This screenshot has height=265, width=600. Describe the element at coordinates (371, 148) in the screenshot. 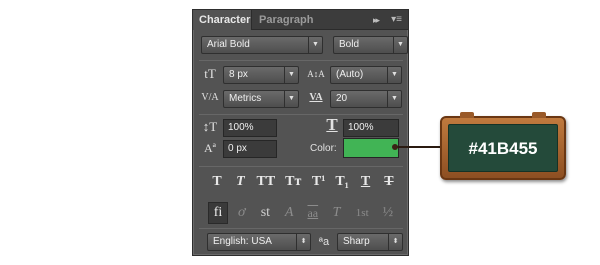

I see `color-swatch` at that location.